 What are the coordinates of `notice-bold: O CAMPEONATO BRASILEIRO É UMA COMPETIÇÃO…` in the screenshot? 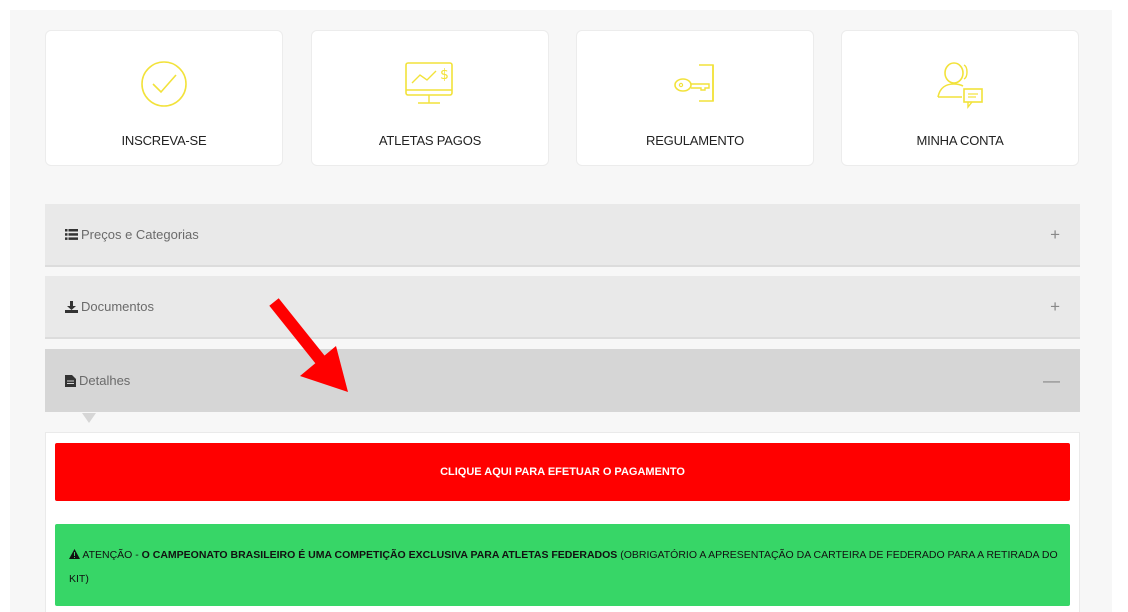 It's located at (379, 555).